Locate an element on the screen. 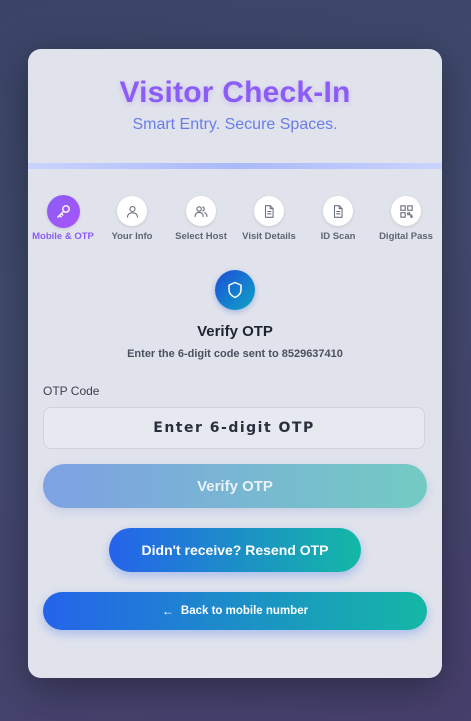 This screenshot has height=721, width=471. back-to-mobile-button: ← Back to mobile number is located at coordinates (235, 611).